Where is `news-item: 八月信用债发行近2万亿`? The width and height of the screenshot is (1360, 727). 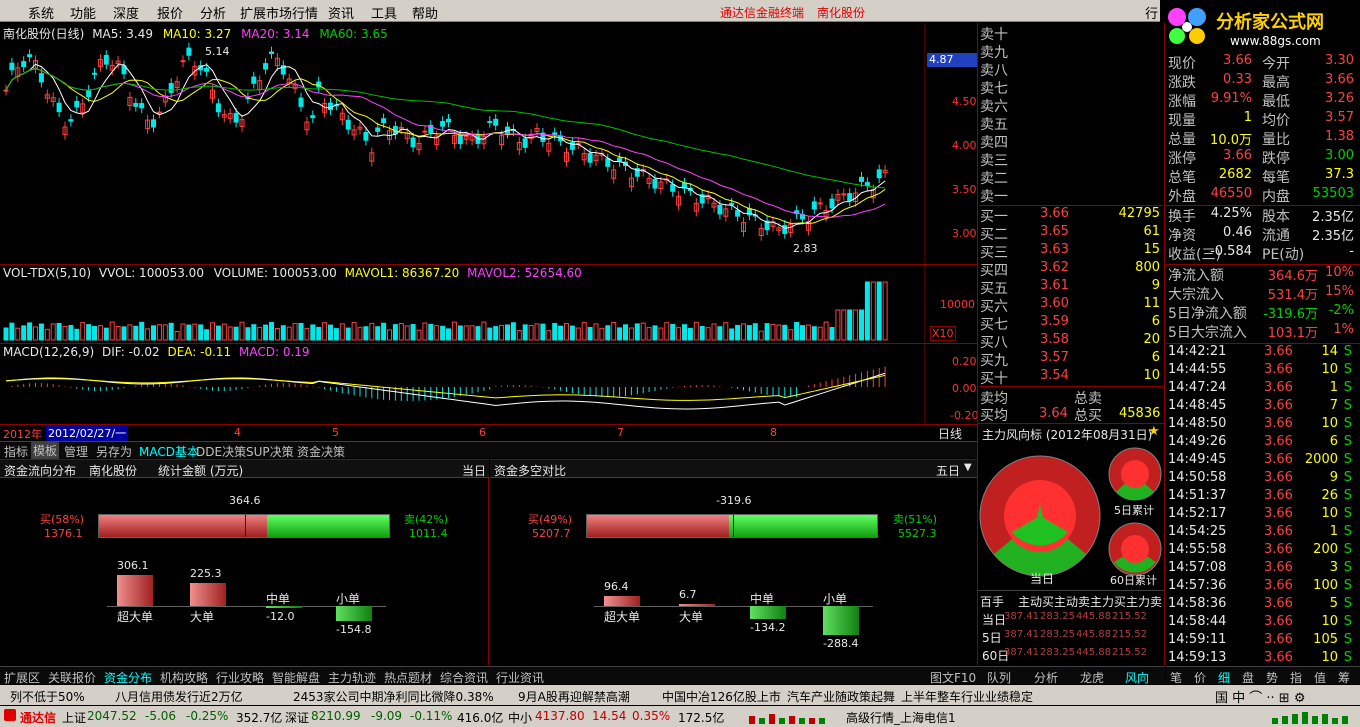
news-item: 八月信用债发行近2万亿 is located at coordinates (179, 696).